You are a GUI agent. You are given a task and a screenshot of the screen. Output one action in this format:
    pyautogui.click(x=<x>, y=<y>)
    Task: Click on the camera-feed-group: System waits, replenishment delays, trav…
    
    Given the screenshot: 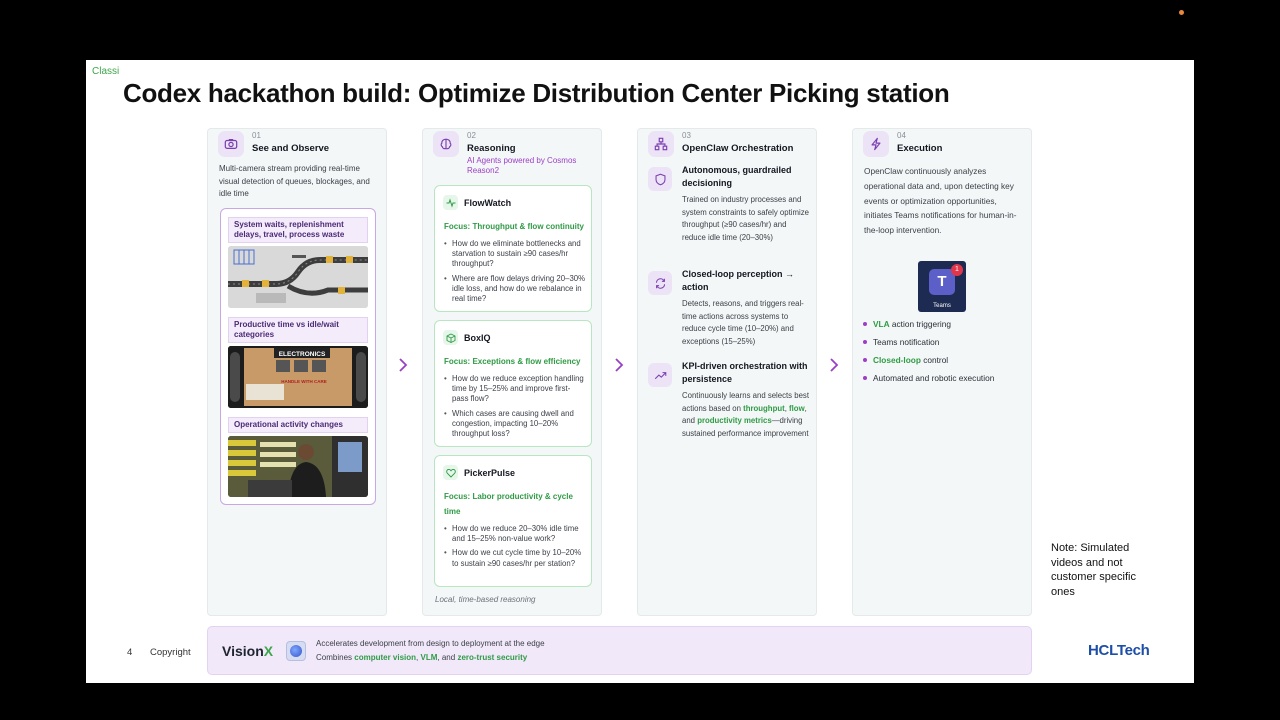 What is the action you would take?
    pyautogui.click(x=298, y=356)
    